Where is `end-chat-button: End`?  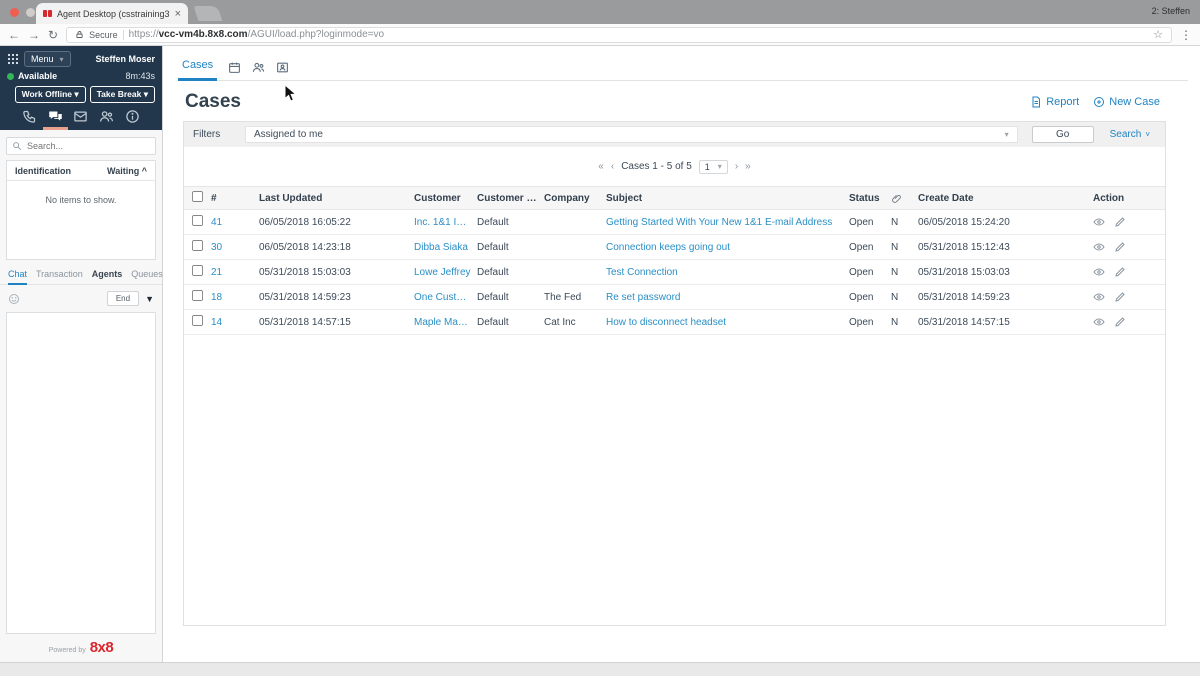
end-chat-button: End is located at coordinates (123, 298).